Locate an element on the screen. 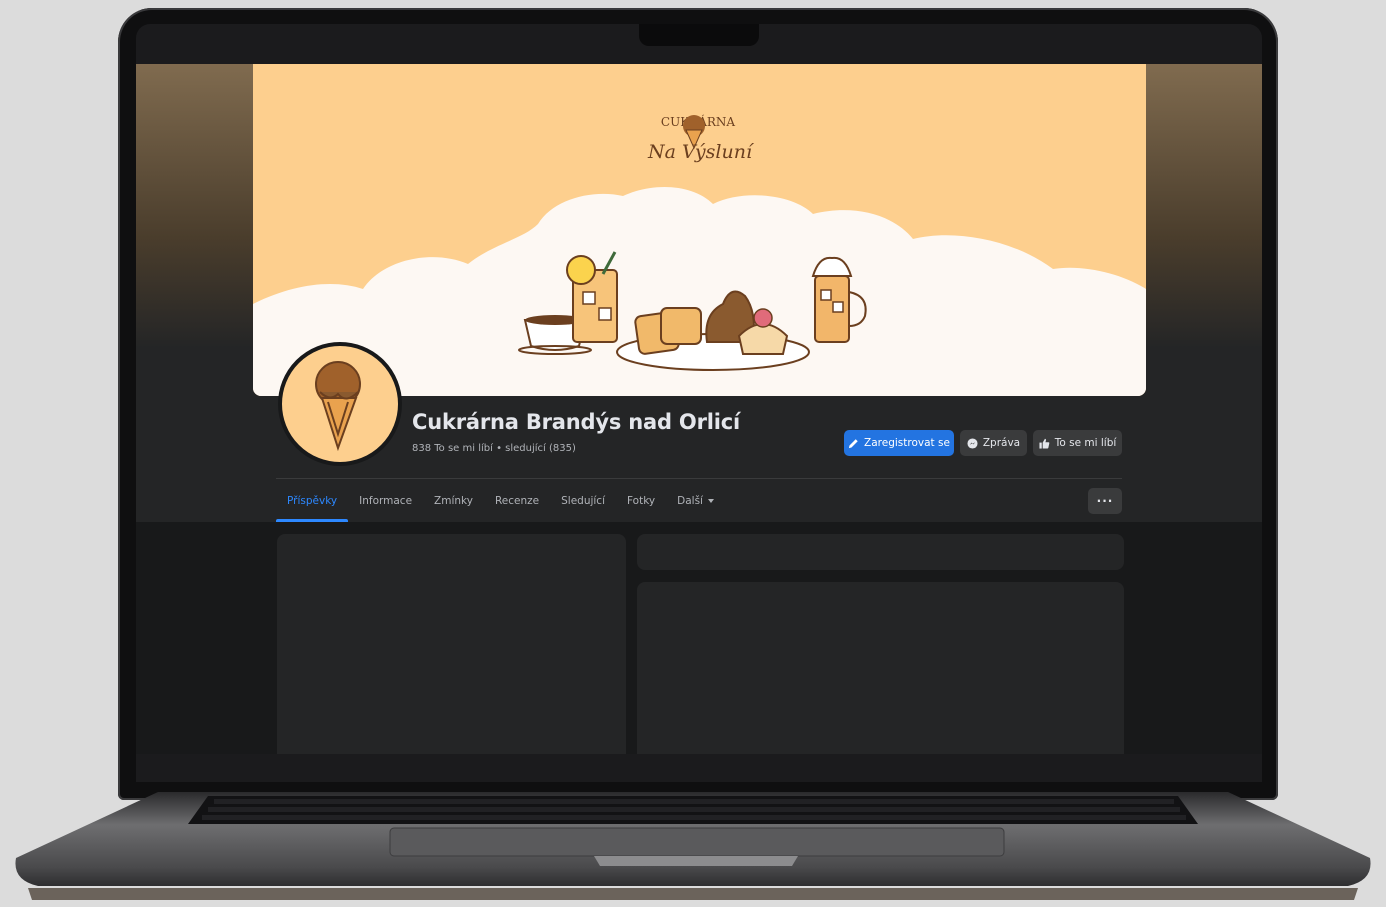 Image resolution: width=1386 pixels, height=907 pixels. thumbs-up-icon is located at coordinates (1044, 443).